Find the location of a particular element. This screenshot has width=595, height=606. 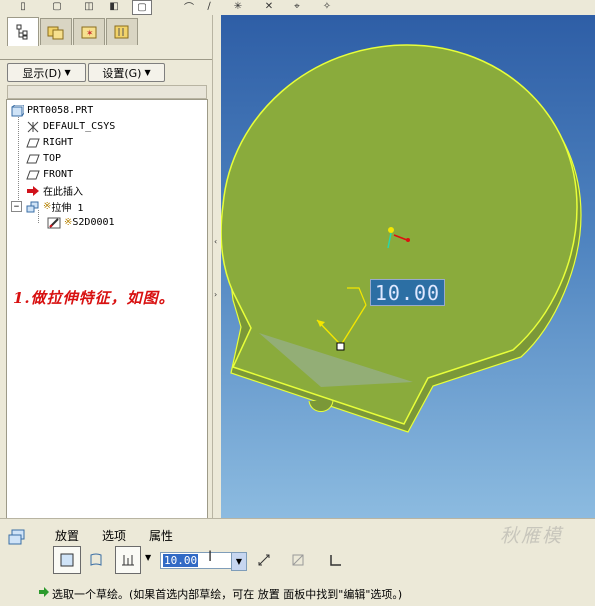

view-icon: ▯ is located at coordinates (23, 6).